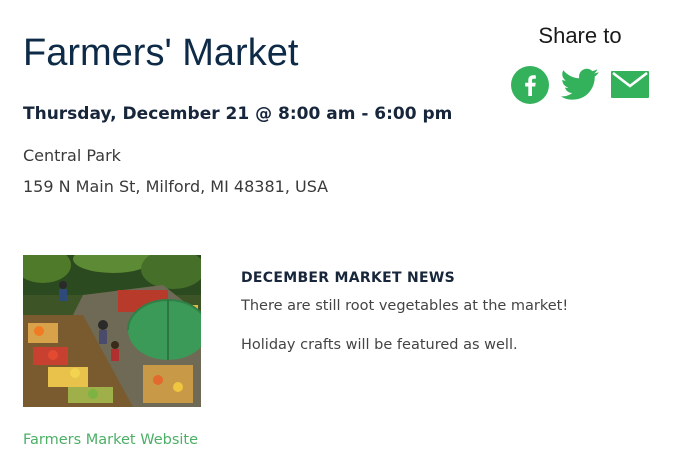 The image size is (676, 455). Describe the element at coordinates (72, 155) in the screenshot. I see `event-venue: Central Park` at that location.